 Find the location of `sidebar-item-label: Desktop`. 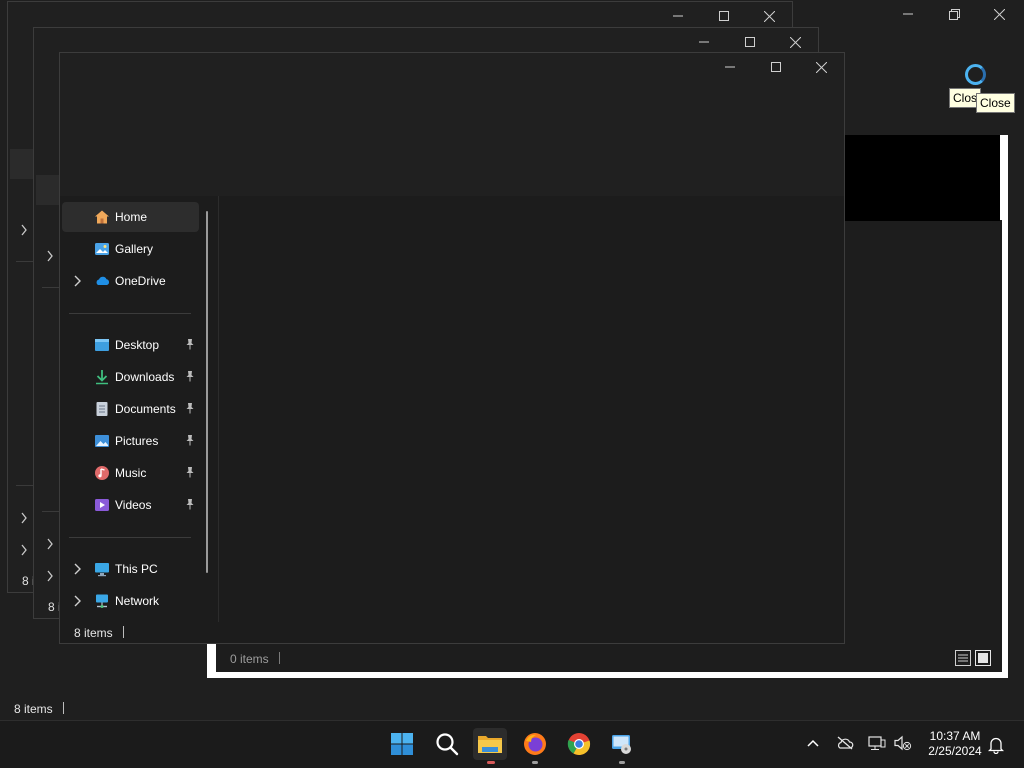

sidebar-item-label: Desktop is located at coordinates (137, 345).